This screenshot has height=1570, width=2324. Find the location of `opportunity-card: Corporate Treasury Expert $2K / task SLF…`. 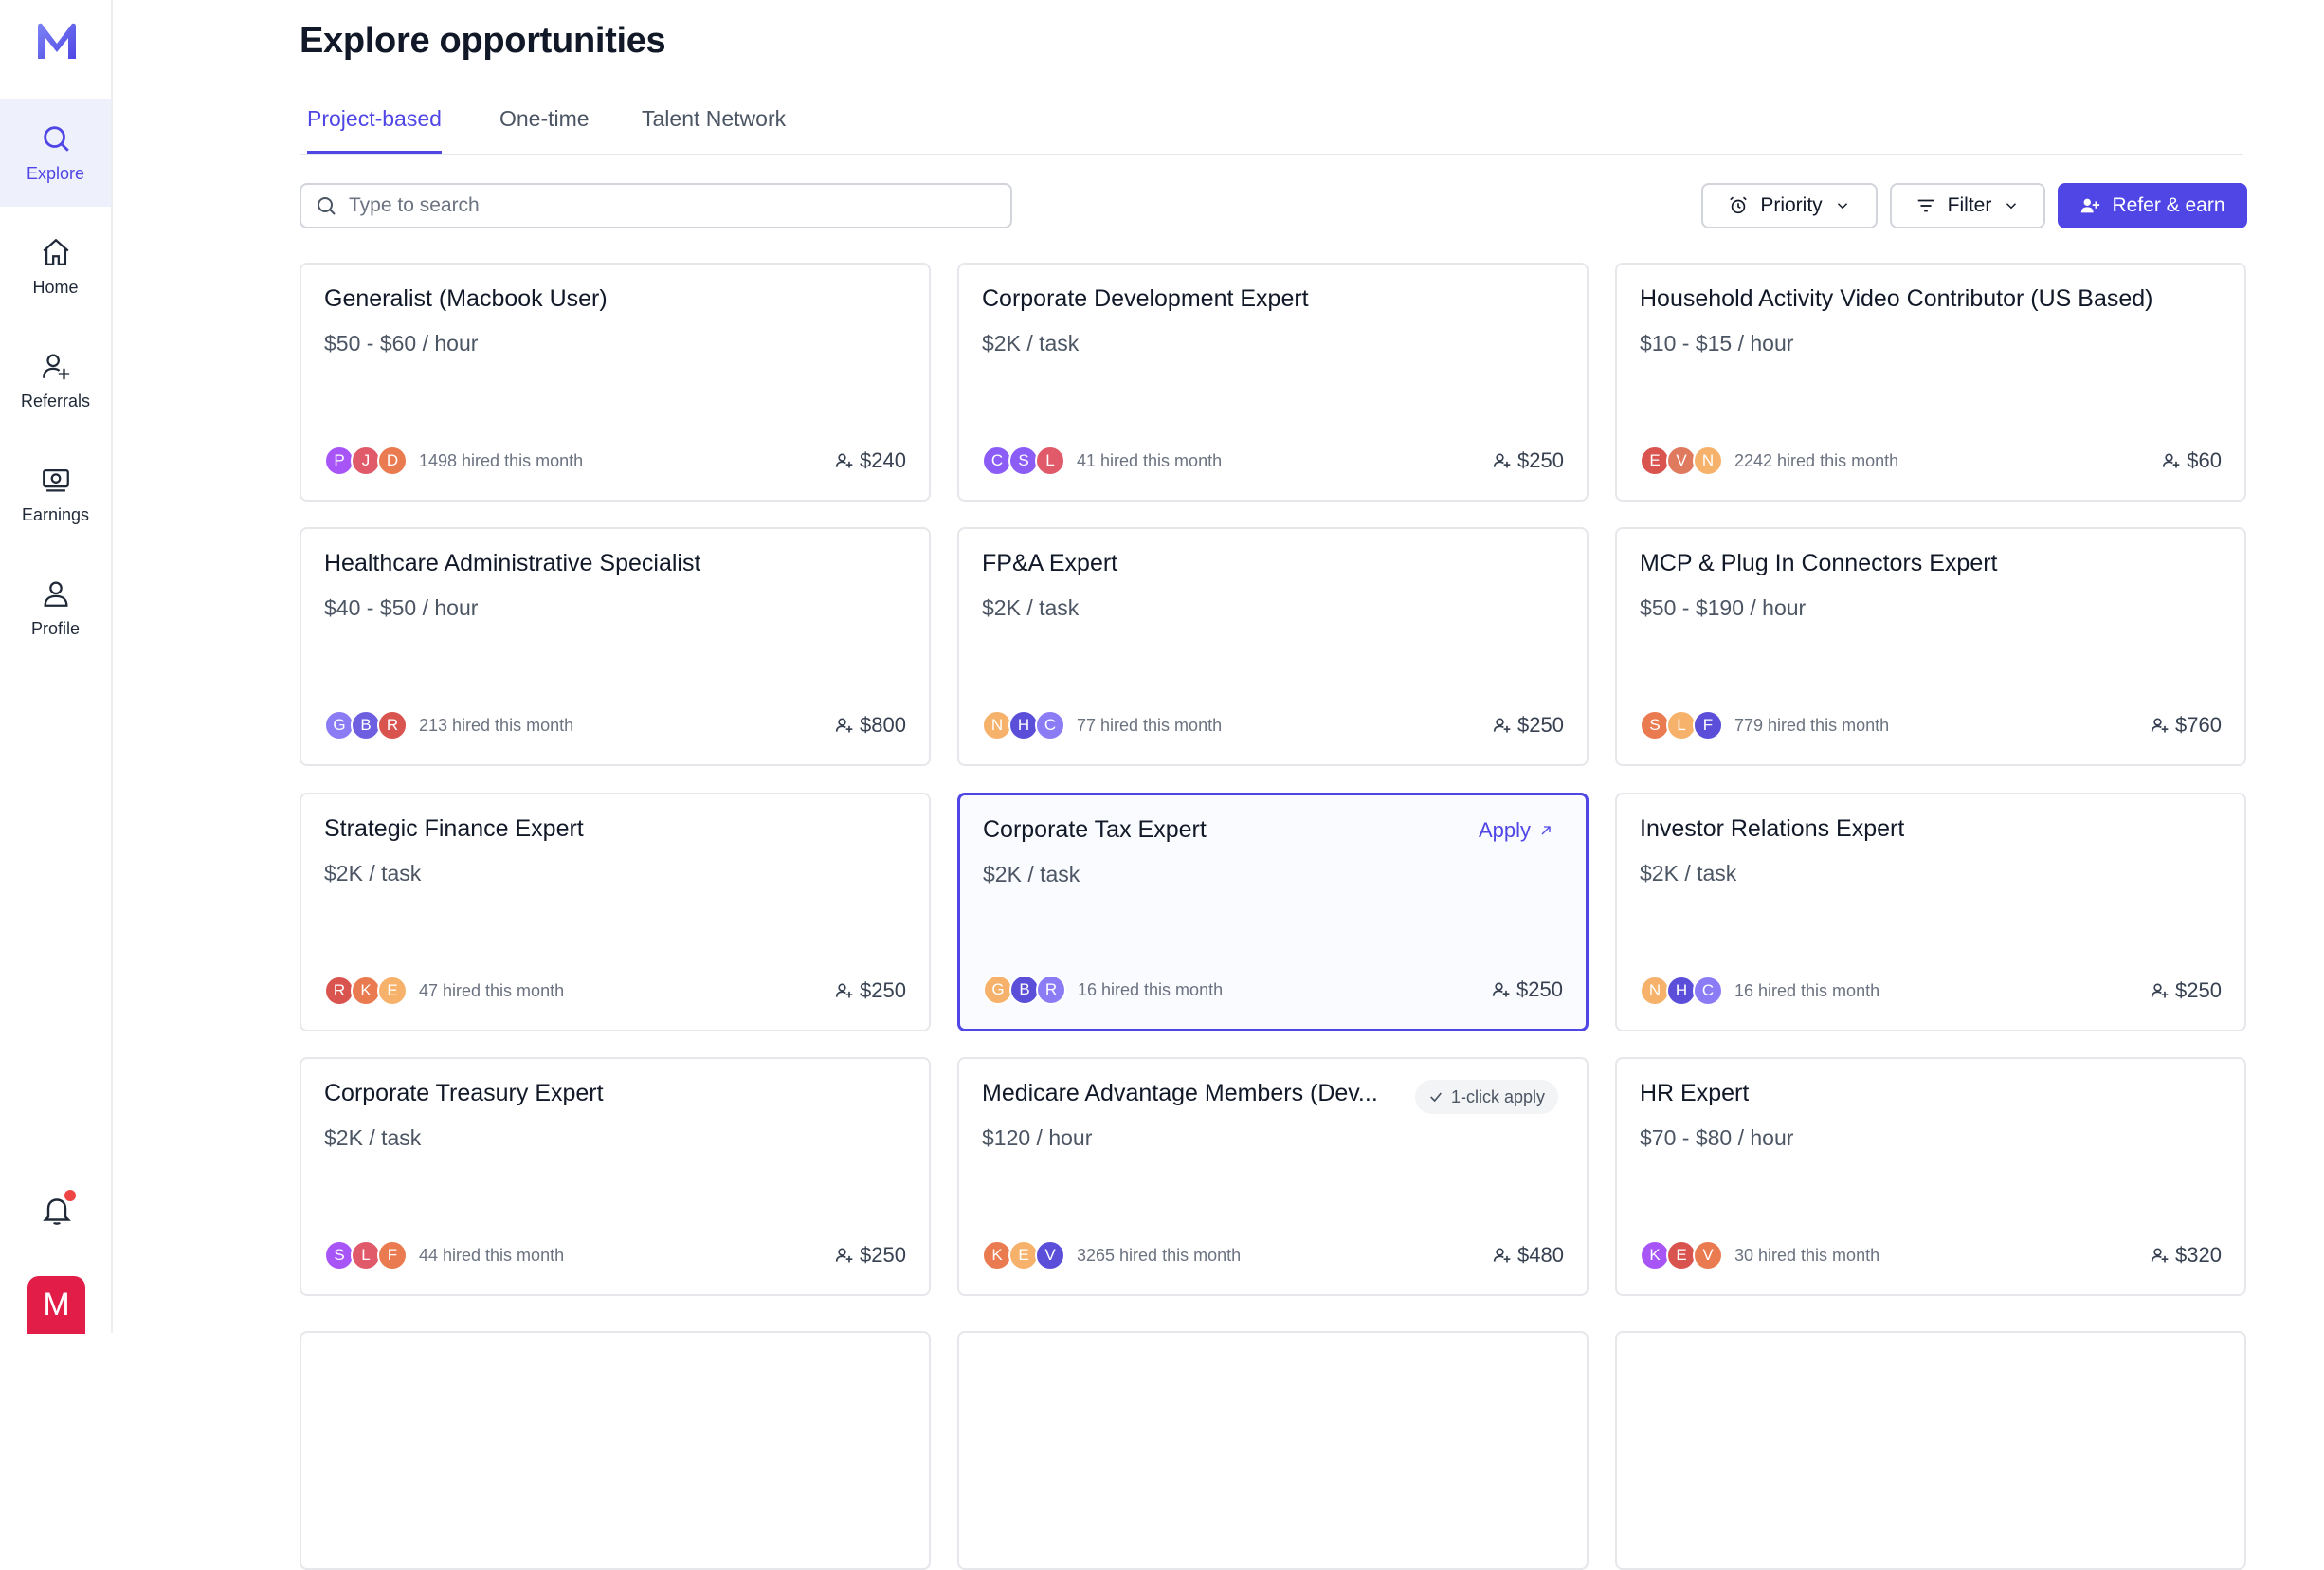

opportunity-card: Corporate Treasury Expert $2K / task SLF… is located at coordinates (615, 1176).